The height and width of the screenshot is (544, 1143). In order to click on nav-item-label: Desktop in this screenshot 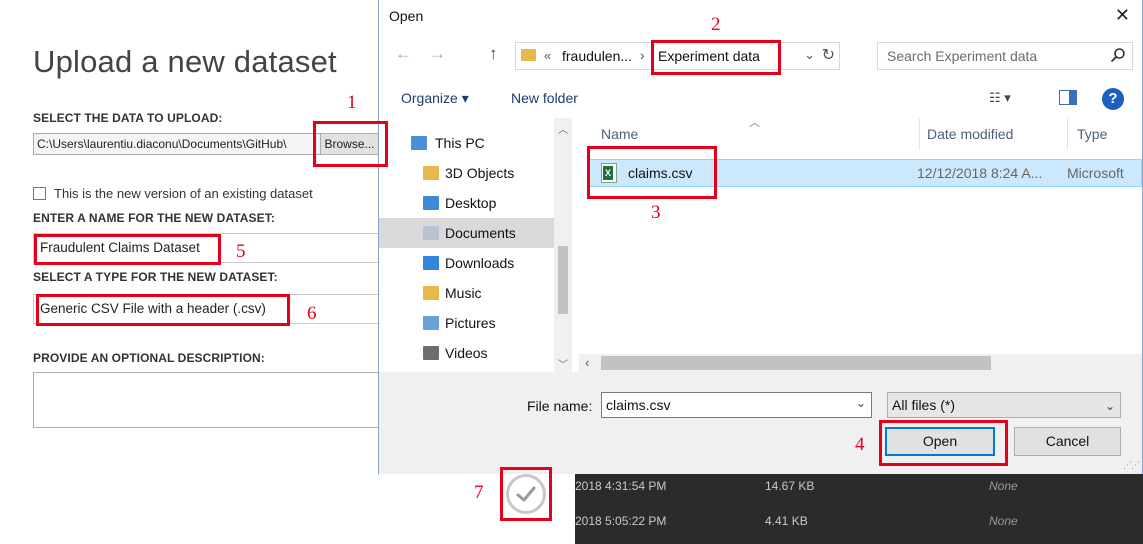, I will do `click(471, 203)`.